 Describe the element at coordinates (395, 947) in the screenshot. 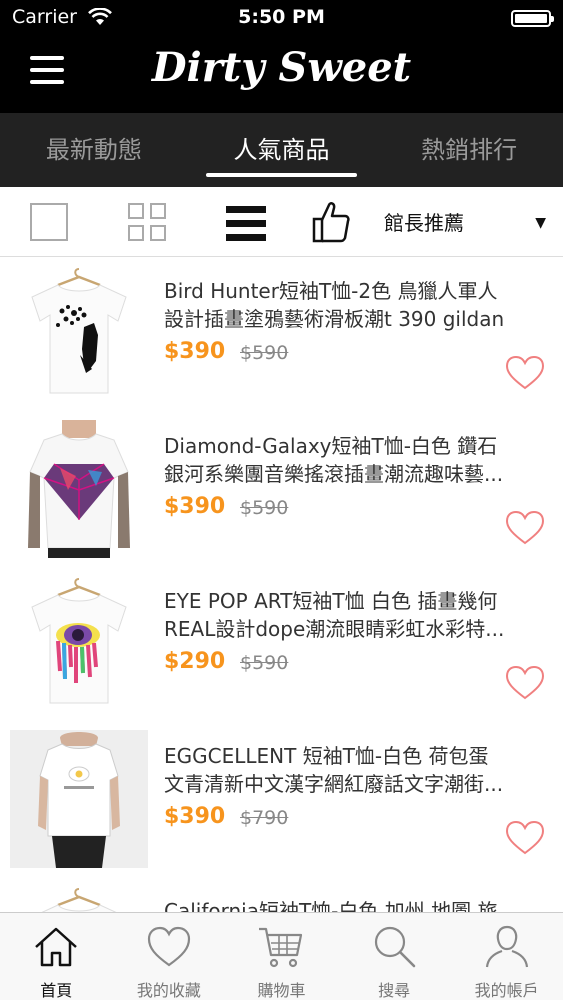

I see `search-icon` at that location.